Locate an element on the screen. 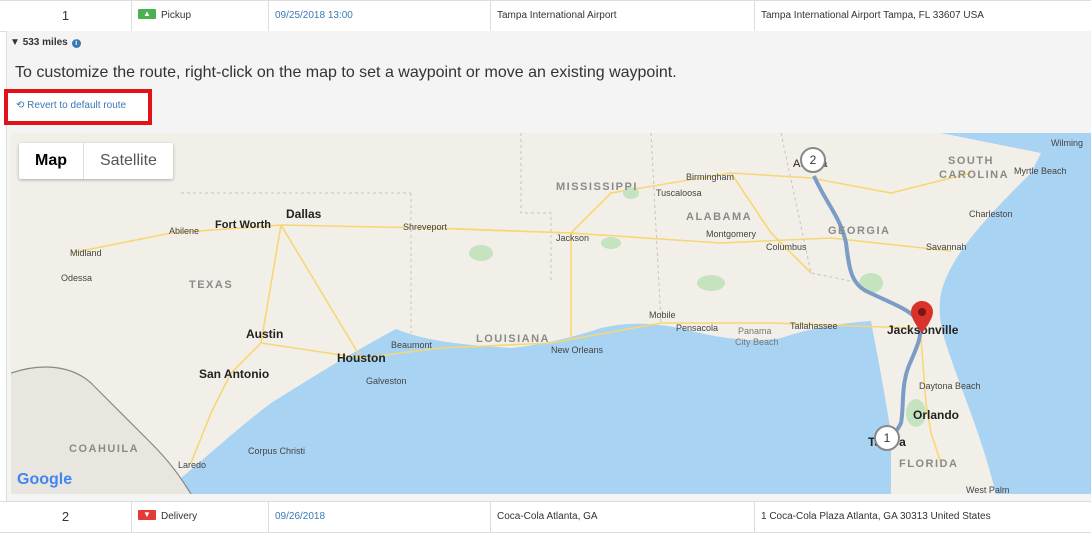 The image size is (1091, 533). map-label: Abilene is located at coordinates (184, 231).